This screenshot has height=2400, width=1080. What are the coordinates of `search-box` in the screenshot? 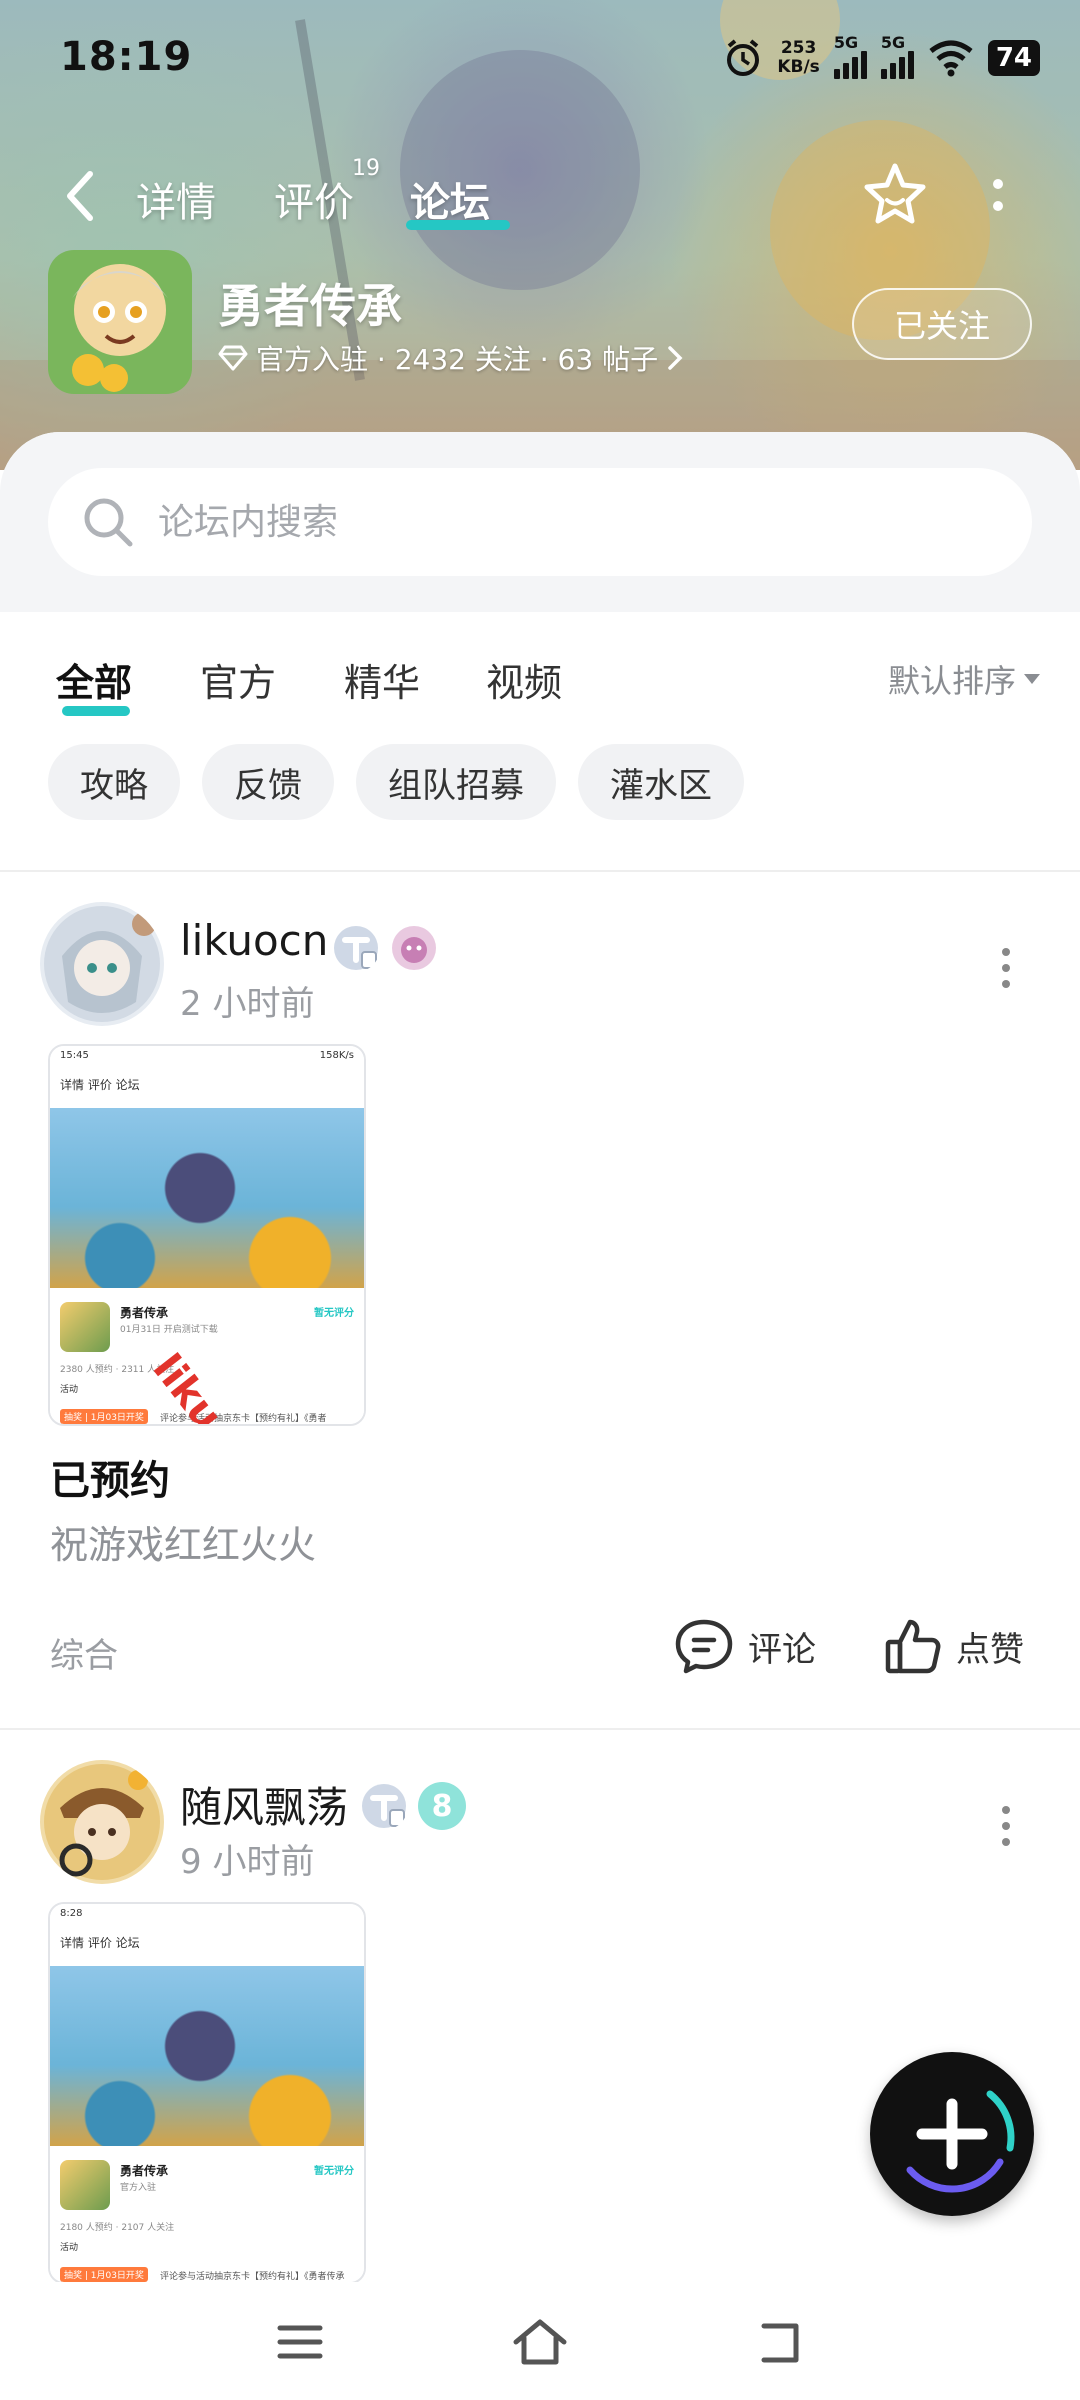 It's located at (540, 522).